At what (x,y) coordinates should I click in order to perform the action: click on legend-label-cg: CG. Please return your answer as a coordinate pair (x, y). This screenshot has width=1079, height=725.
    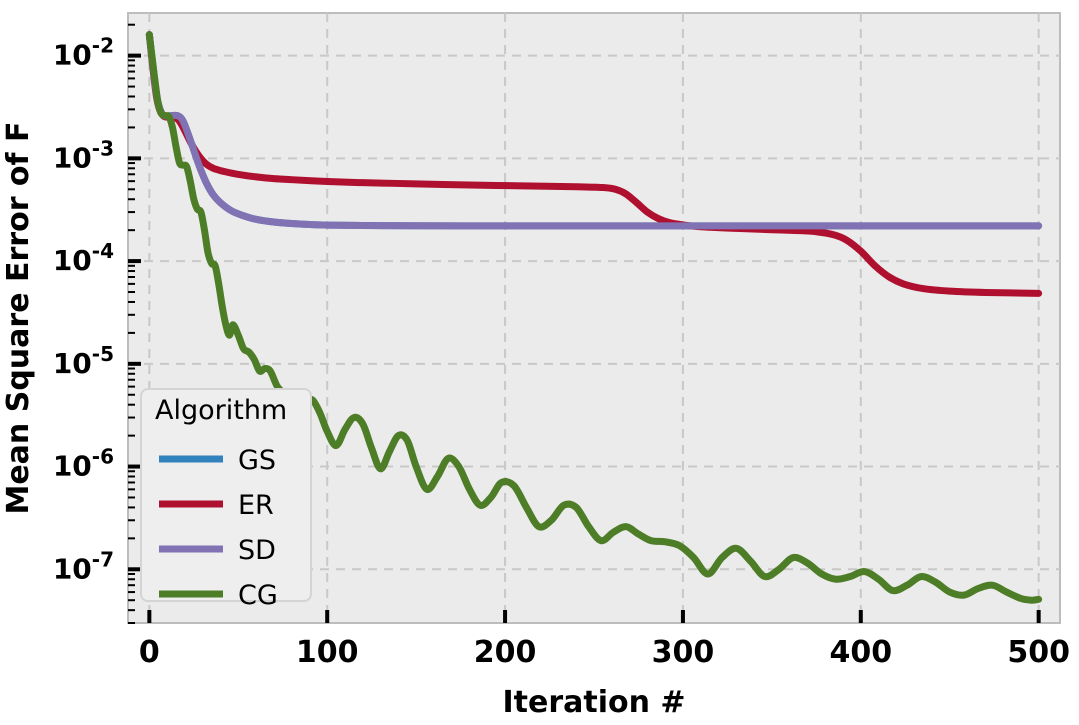
    Looking at the image, I should click on (258, 595).